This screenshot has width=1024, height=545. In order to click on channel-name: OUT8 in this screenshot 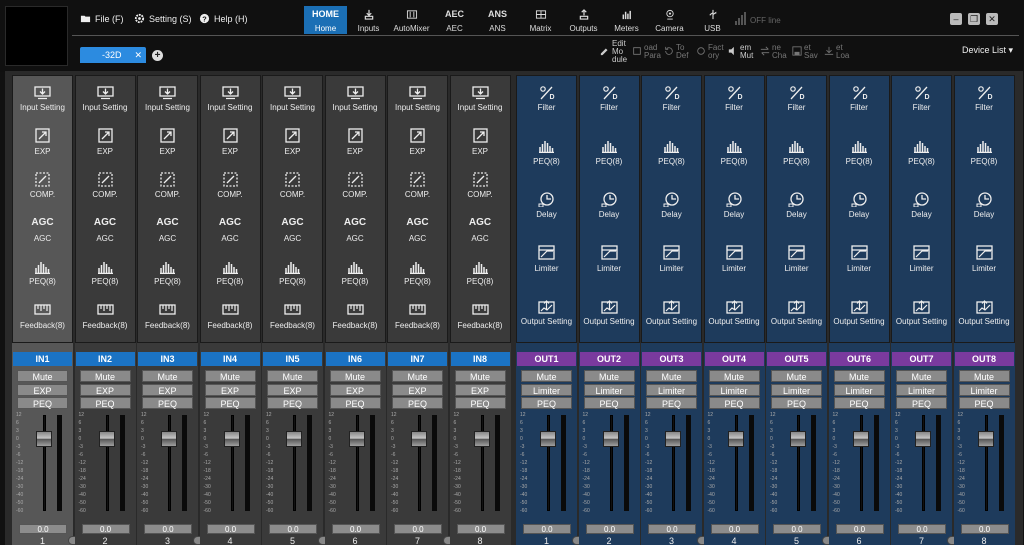, I will do `click(984, 359)`.